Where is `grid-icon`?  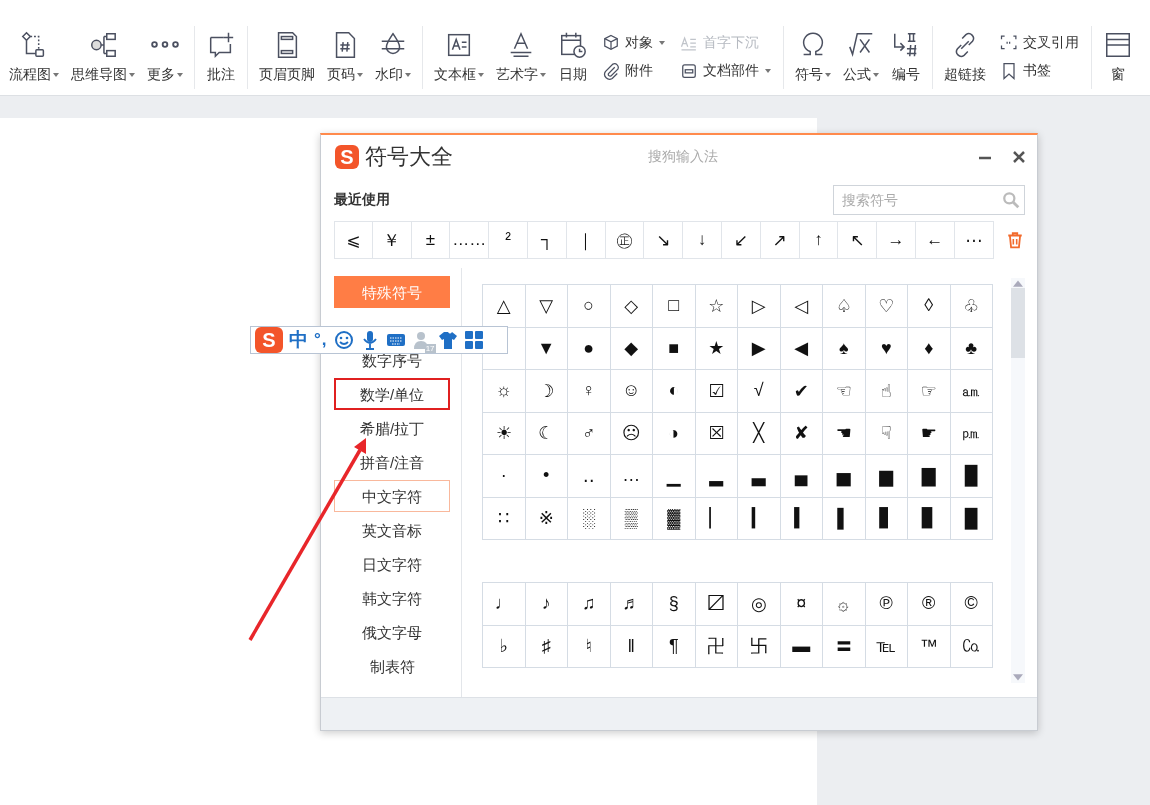
grid-icon is located at coordinates (473, 340).